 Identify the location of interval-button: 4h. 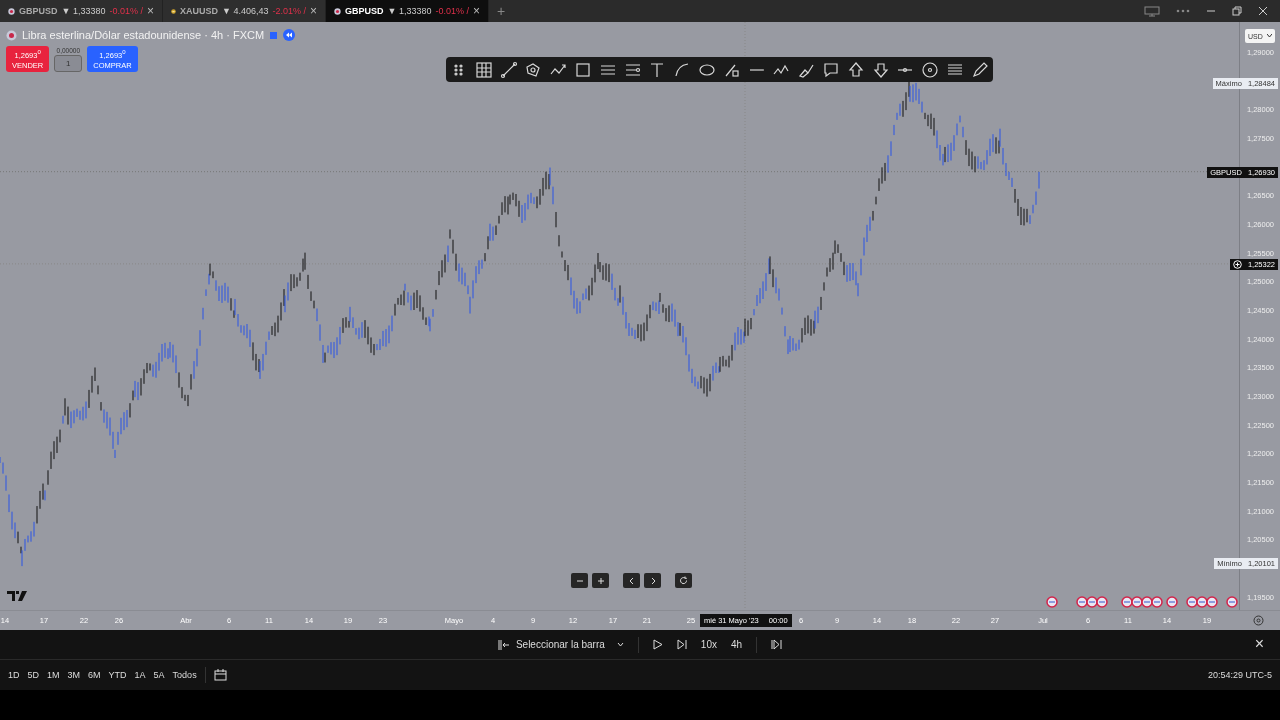
(736, 644).